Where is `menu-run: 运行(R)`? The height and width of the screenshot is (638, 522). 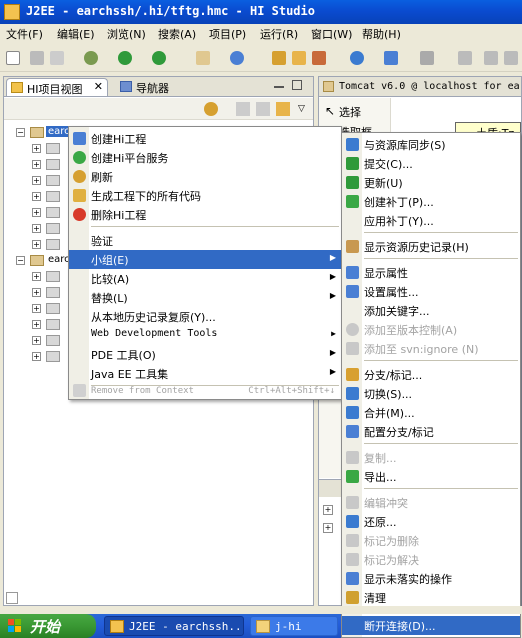
menu-run: 运行(R) is located at coordinates (279, 34).